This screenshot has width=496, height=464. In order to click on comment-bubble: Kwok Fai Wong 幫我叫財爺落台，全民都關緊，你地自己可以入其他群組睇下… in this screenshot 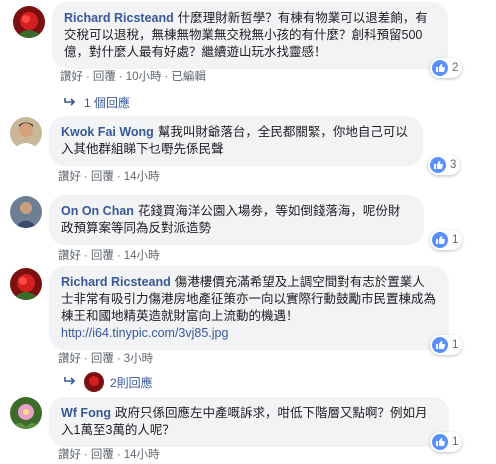, I will do `click(236, 141)`.